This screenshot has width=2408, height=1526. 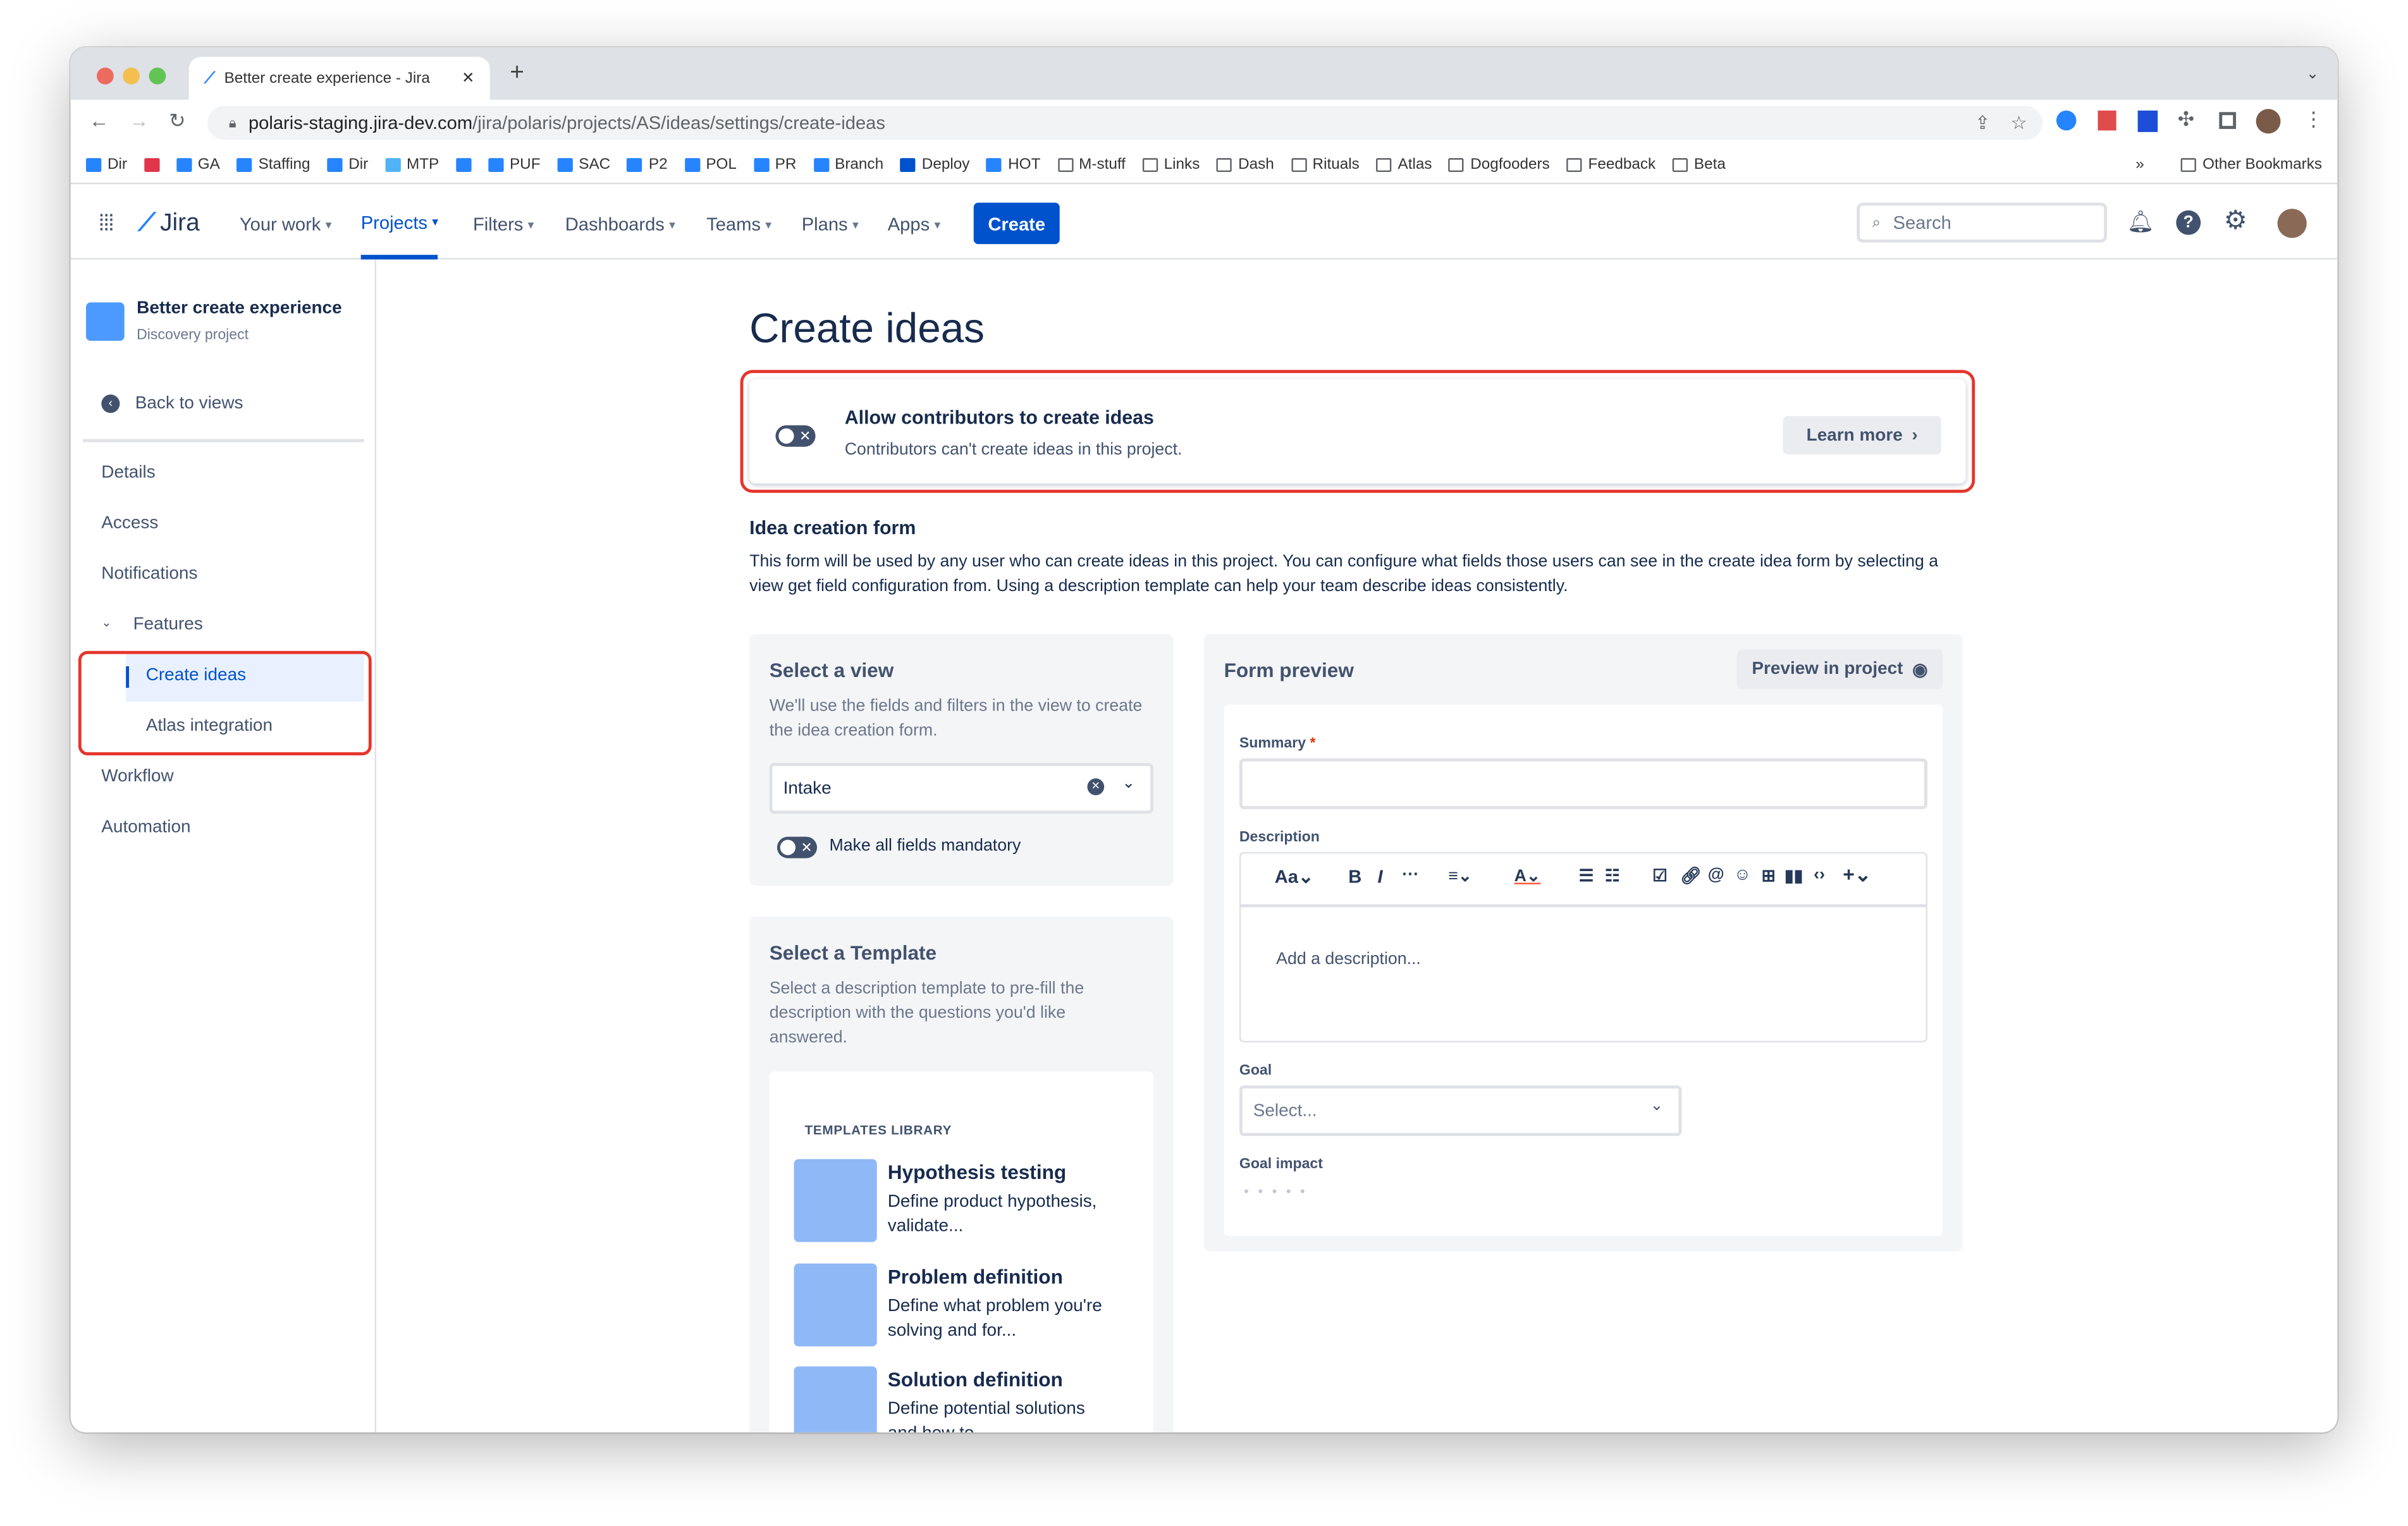 I want to click on bookmark-item: PR, so click(x=774, y=164).